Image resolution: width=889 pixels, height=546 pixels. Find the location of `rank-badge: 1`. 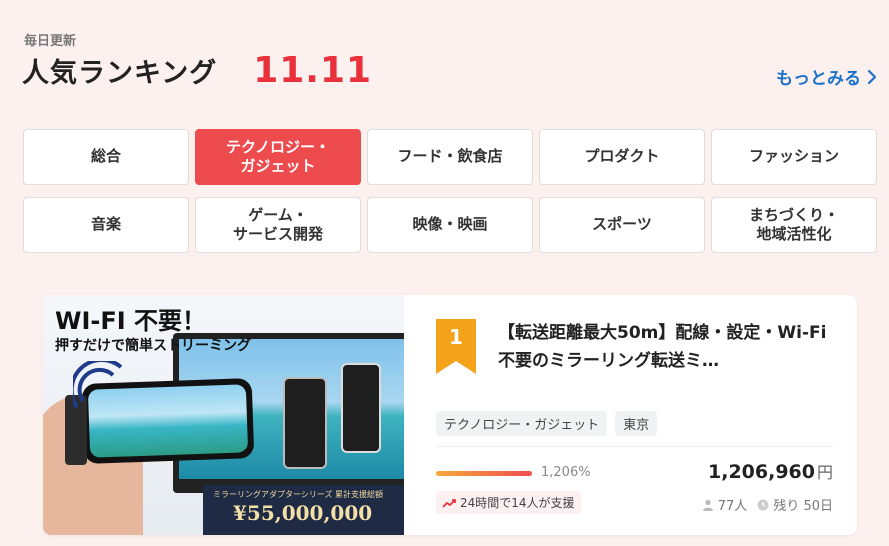

rank-badge: 1 is located at coordinates (456, 346).